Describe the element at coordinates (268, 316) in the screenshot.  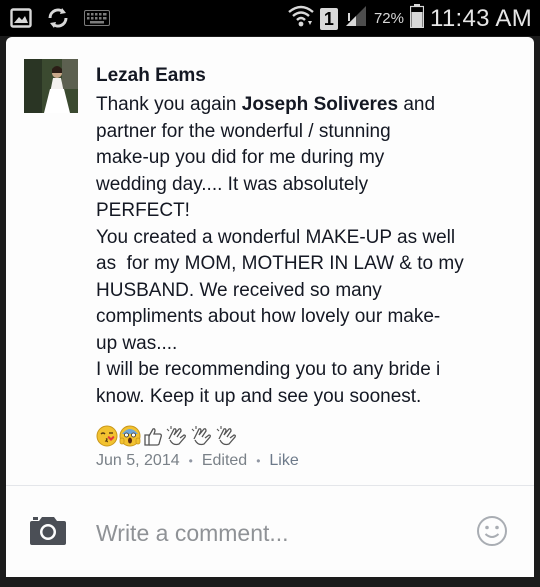
I see `comment-line: compliments about how lovely our make-` at that location.